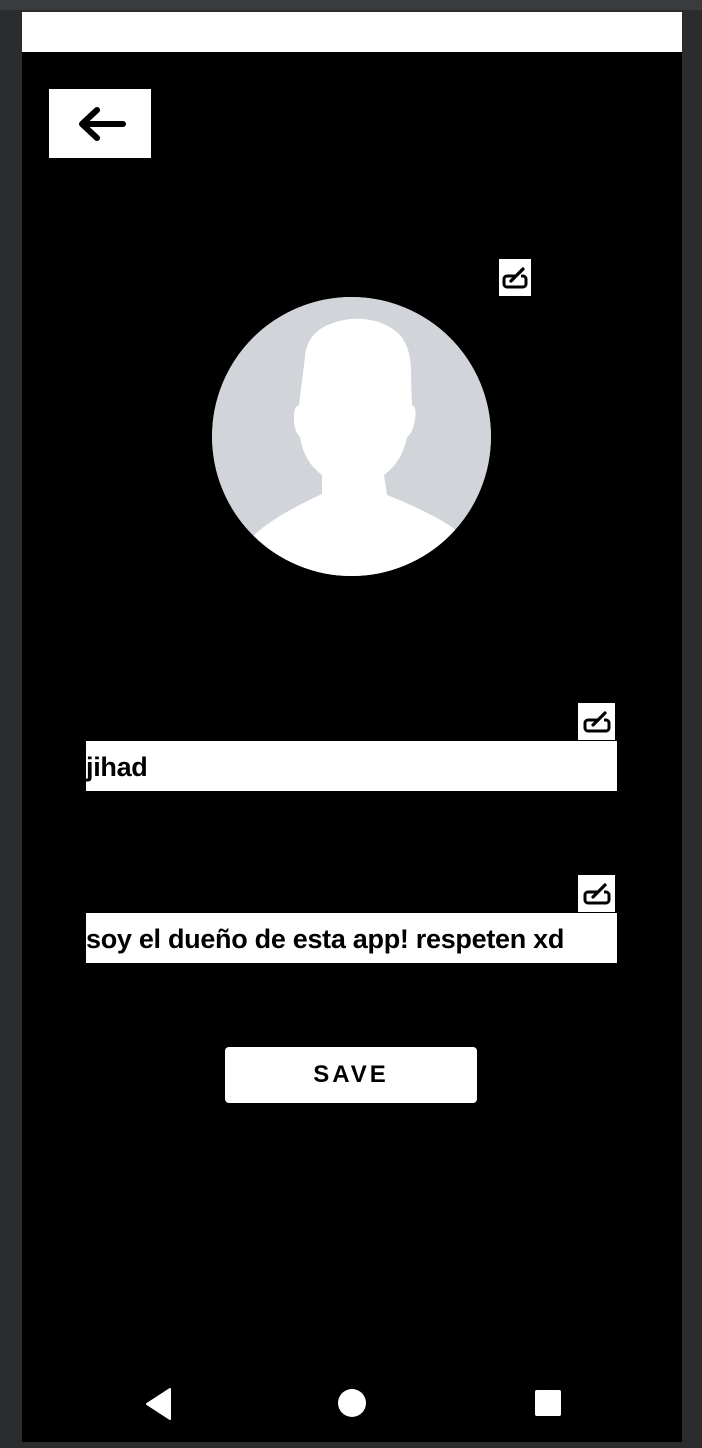 This screenshot has width=702, height=1448. Describe the element at coordinates (351, 5) in the screenshot. I see `frame-top-strip` at that location.